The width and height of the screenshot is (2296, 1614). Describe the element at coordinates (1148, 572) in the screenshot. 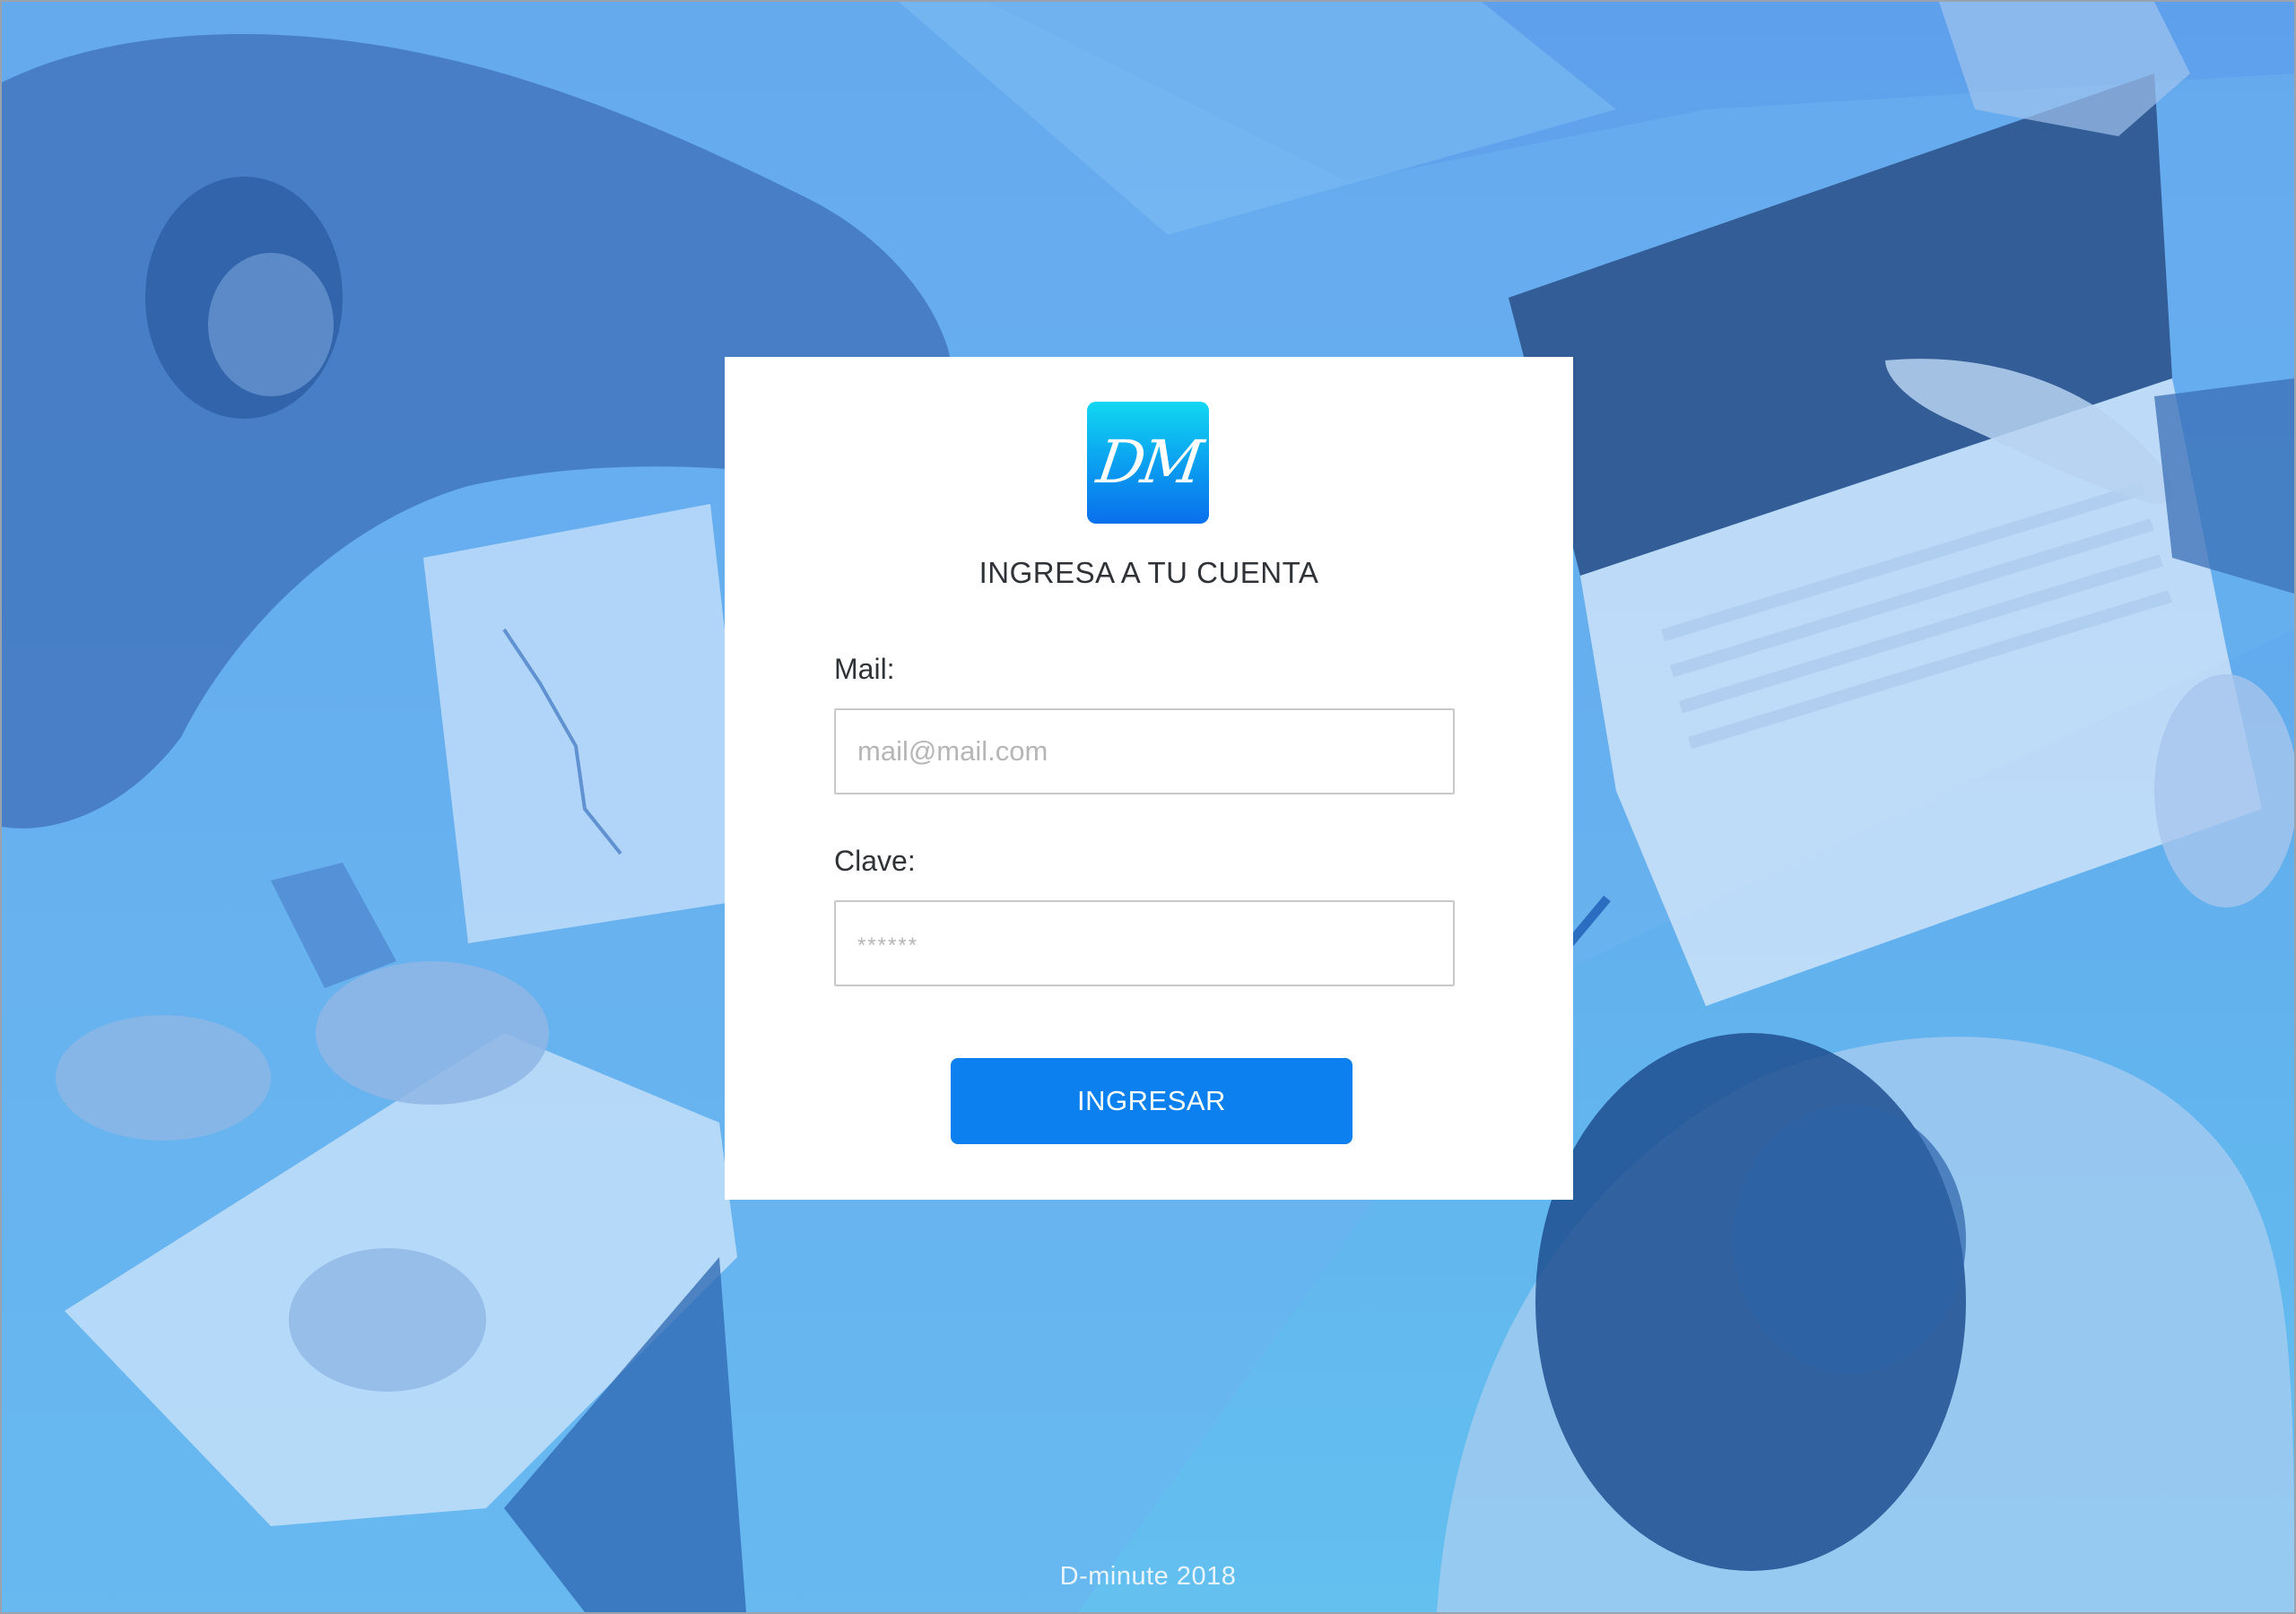

I see `login-title: INGRESA A TU CUENTA` at that location.